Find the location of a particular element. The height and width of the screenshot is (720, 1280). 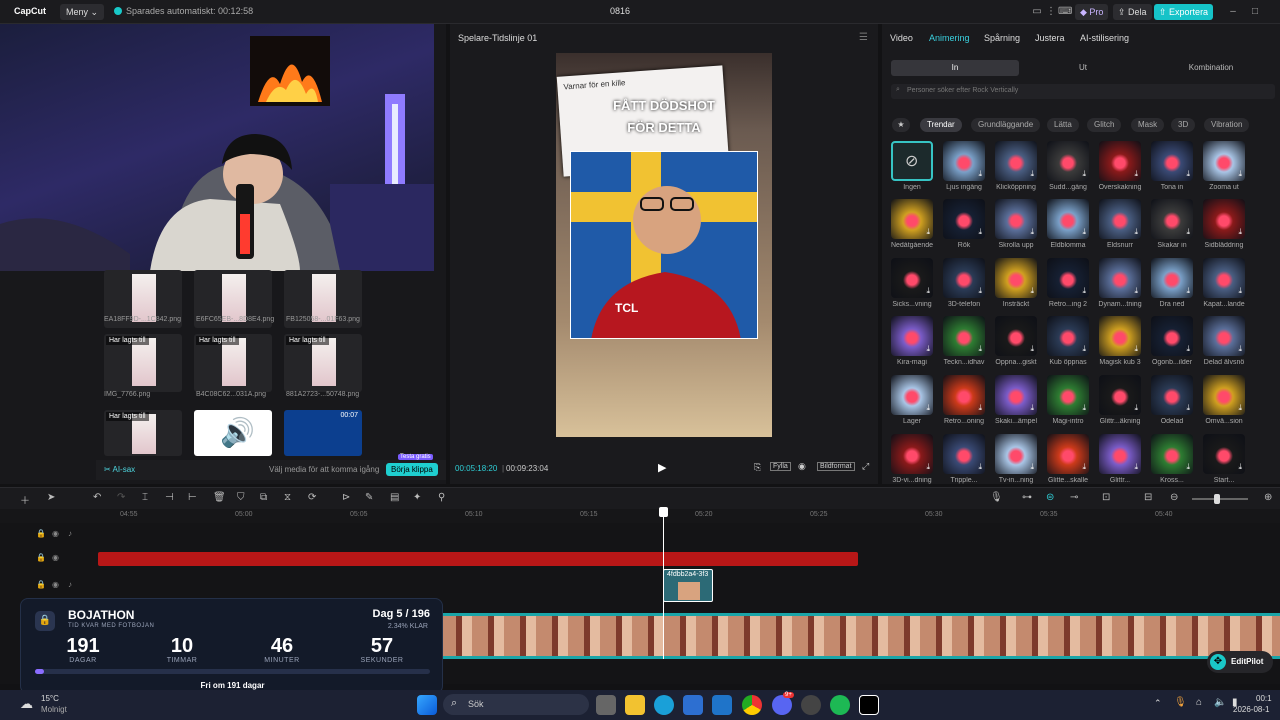

preview-icon: ⊡ is located at coordinates (1106, 497).